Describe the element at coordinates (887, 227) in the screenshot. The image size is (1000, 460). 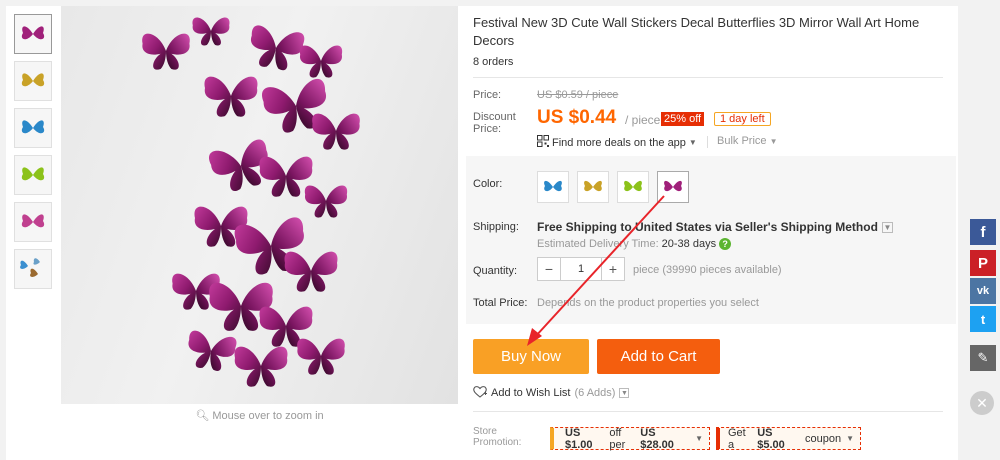
I see `shipping-dropdown-icon: ▼` at that location.